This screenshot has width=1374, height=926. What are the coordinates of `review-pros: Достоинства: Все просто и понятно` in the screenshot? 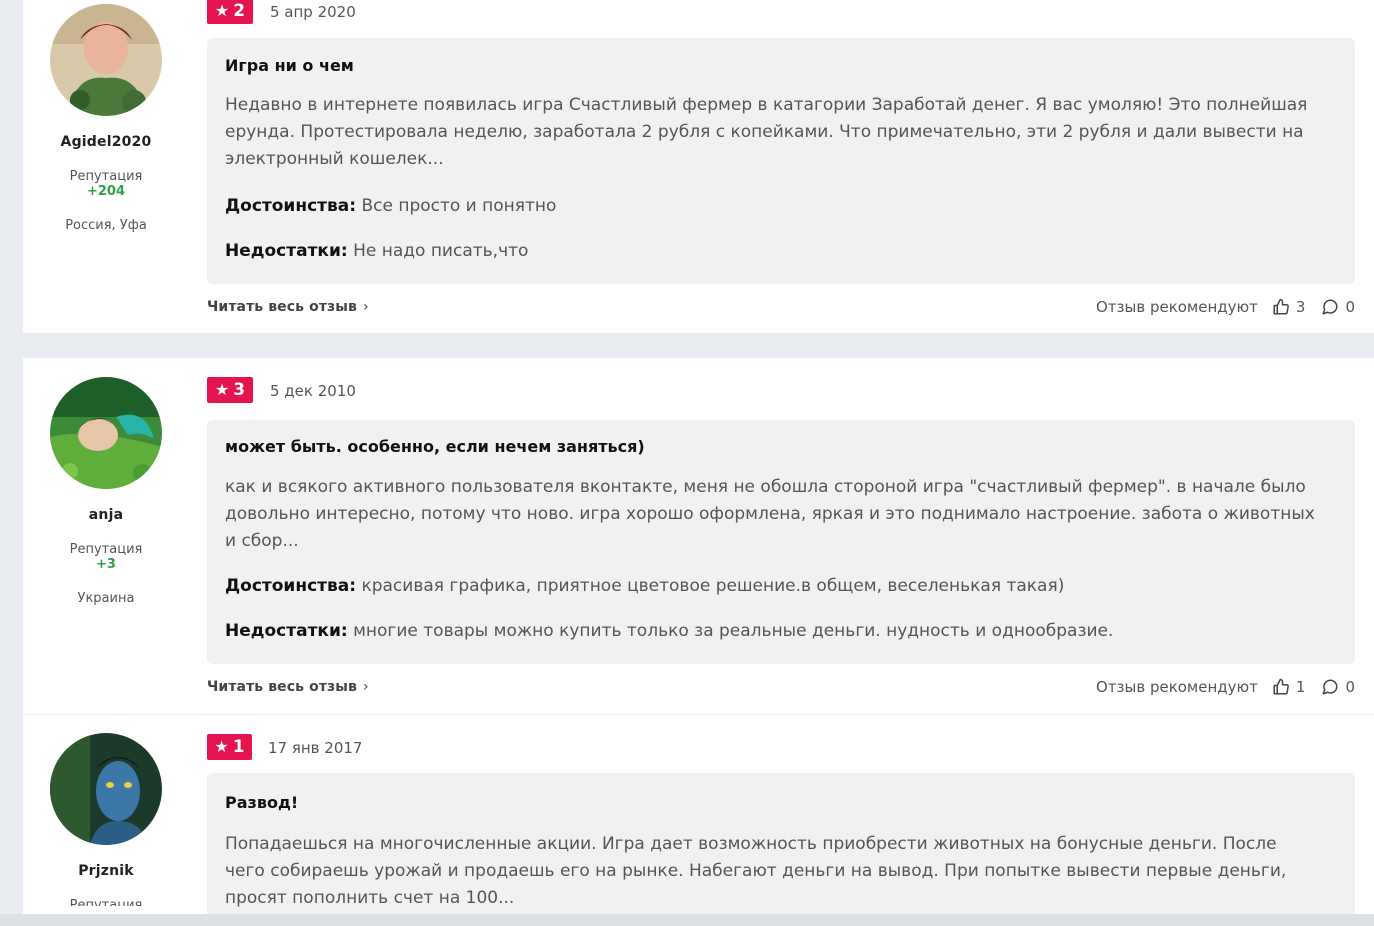 It's located at (390, 206).